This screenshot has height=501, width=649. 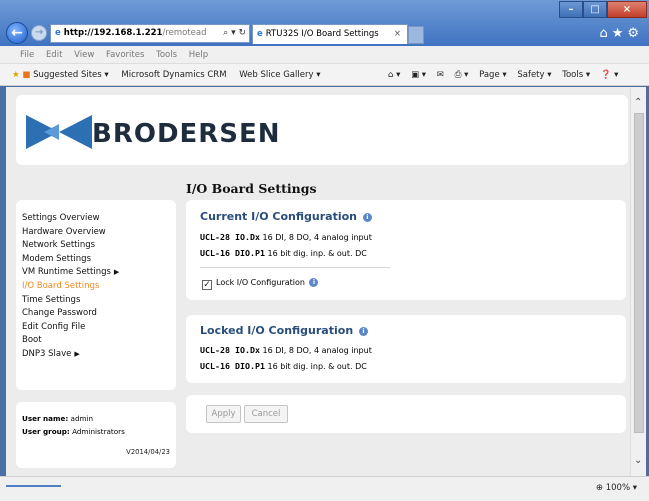 I want to click on sidebar-item-io-board-settings: I/O Board Settings, so click(x=99, y=287).